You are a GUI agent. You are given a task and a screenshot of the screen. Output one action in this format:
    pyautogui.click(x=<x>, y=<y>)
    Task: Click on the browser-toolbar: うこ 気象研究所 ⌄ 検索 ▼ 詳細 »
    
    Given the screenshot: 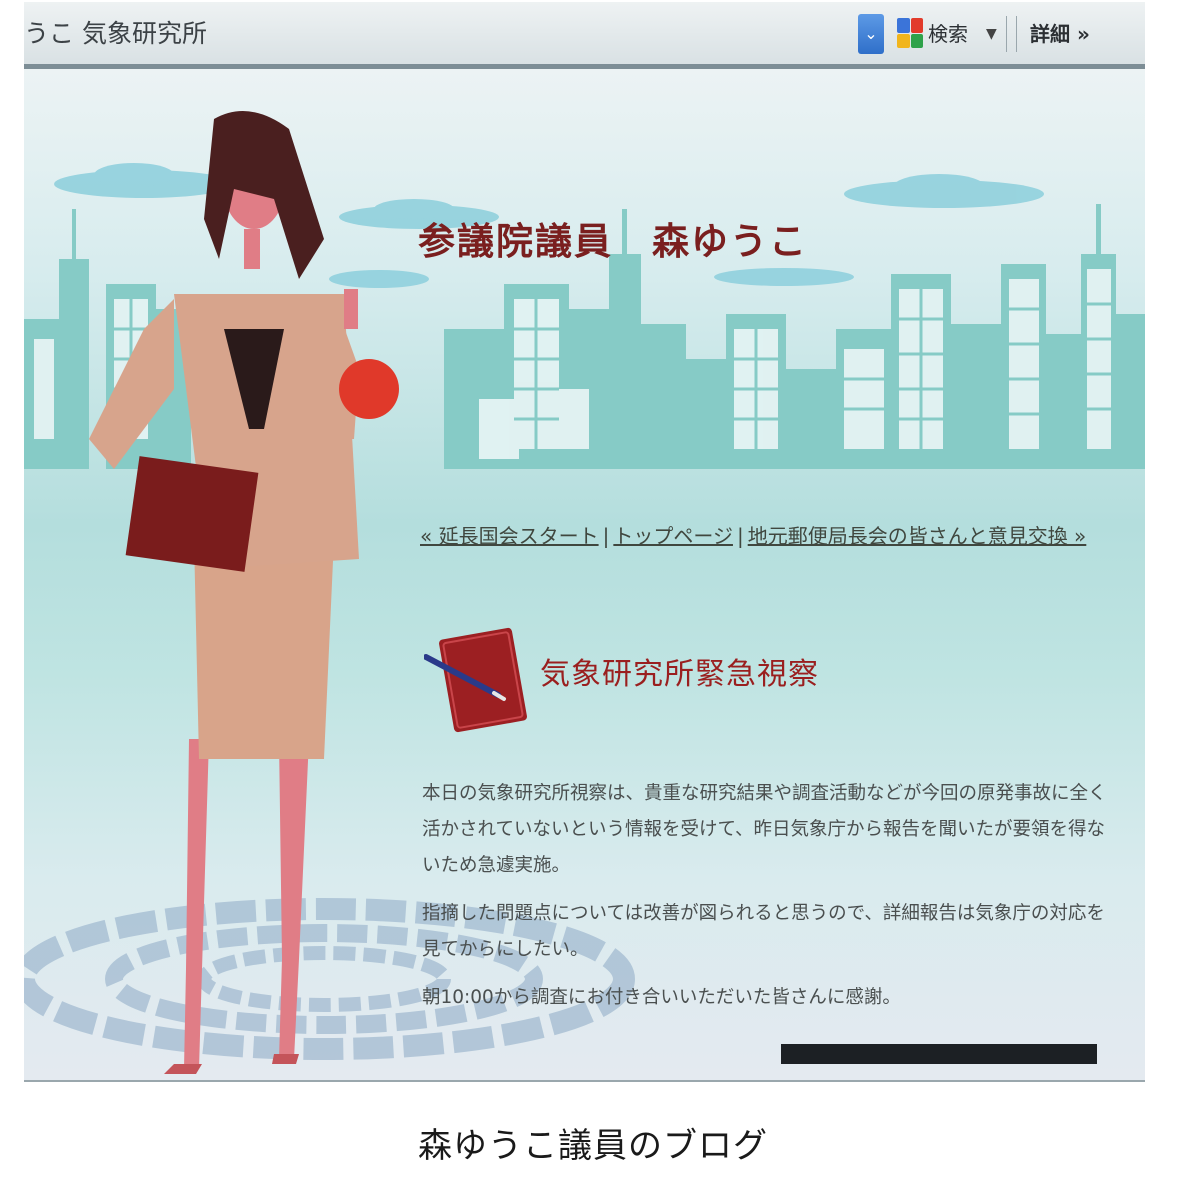 What is the action you would take?
    pyautogui.click(x=584, y=35)
    